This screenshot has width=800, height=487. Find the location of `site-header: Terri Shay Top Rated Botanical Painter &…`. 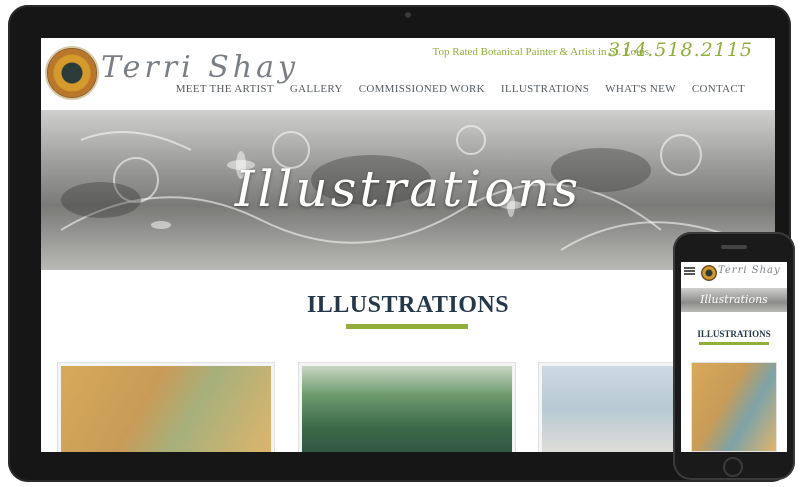

site-header: Terri Shay Top Rated Botanical Painter &… is located at coordinates (408, 74).